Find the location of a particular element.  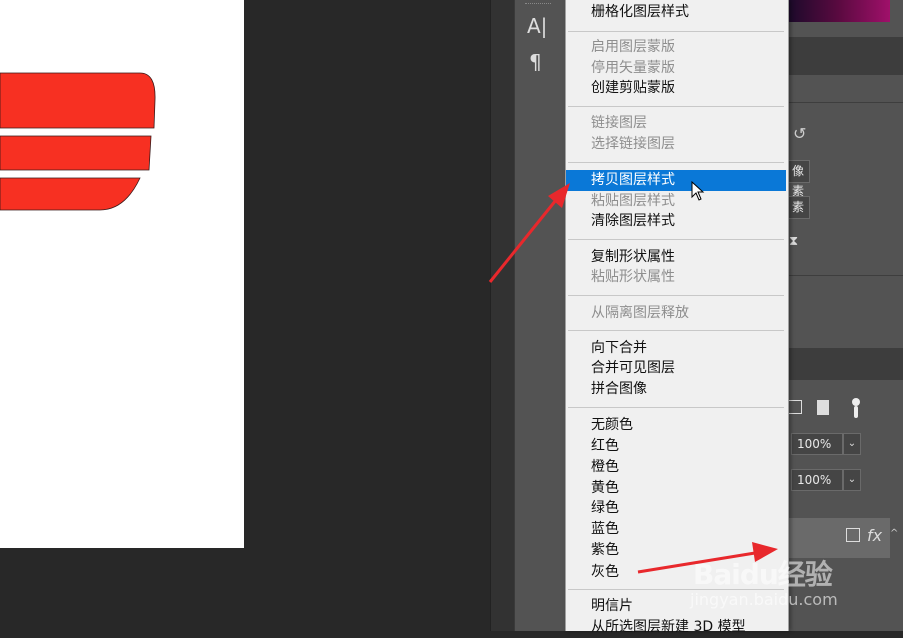

baidu-watermark-url: jingyan.baidu.com is located at coordinates (764, 599).